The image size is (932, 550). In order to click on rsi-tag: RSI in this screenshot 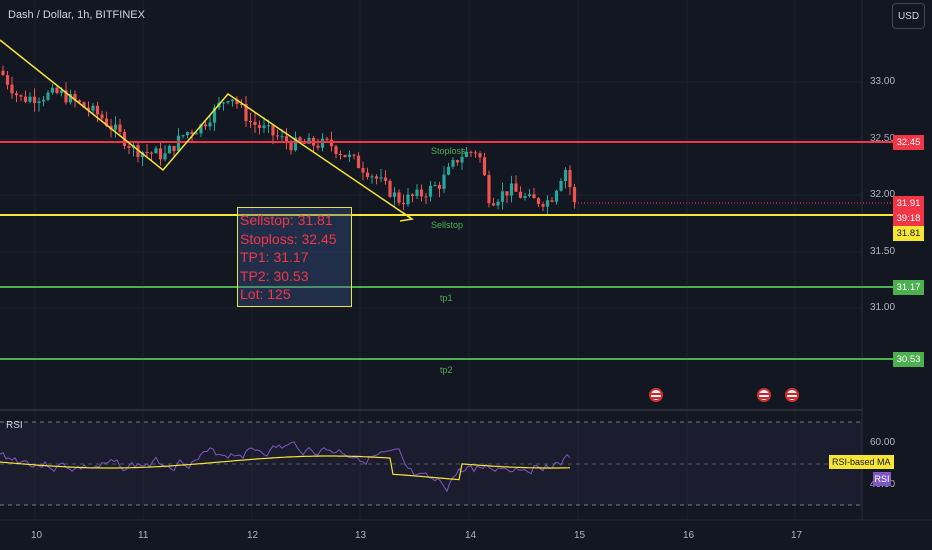, I will do `click(882, 479)`.